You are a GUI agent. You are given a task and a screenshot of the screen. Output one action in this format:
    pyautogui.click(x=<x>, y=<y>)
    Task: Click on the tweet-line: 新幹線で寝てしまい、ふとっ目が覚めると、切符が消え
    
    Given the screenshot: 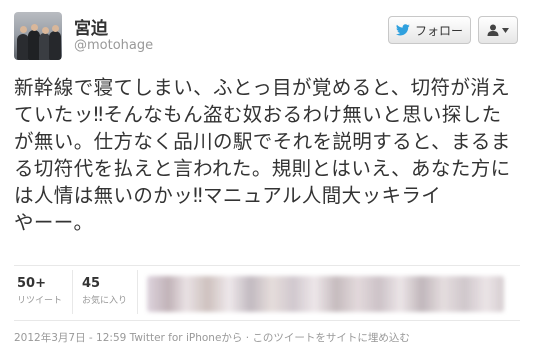 What is the action you would take?
    pyautogui.click(x=262, y=87)
    